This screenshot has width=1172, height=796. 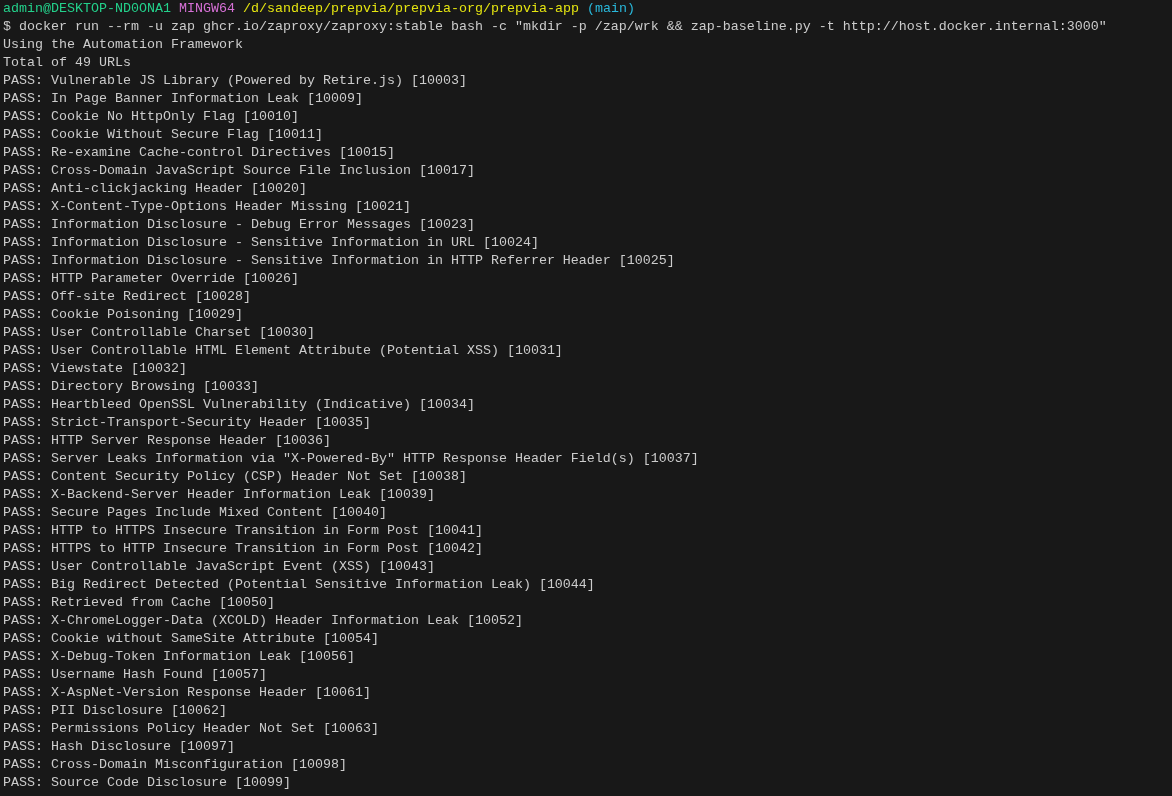 What do you see at coordinates (167, 441) in the screenshot?
I see `output-line: PASS: HTTP Server Response Header [10036]` at bounding box center [167, 441].